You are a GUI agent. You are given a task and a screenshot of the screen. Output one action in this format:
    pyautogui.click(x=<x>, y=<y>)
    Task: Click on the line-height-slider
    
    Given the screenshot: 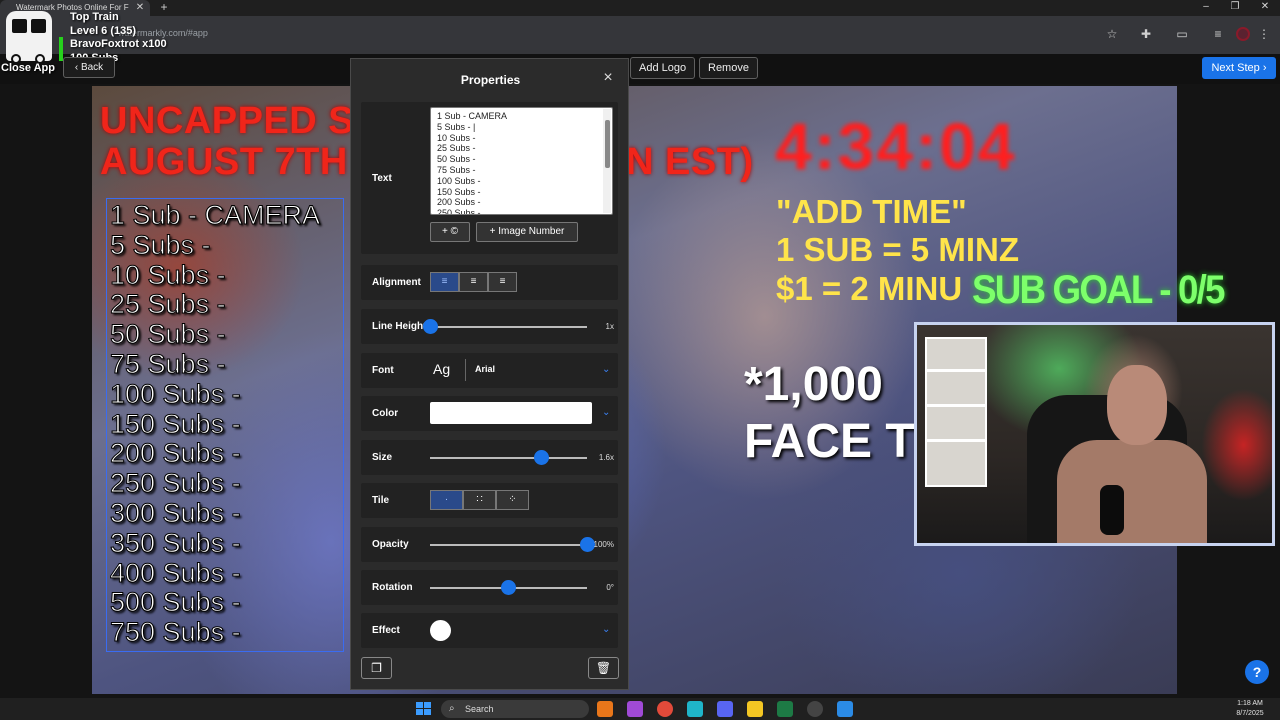 What is the action you would take?
    pyautogui.click(x=430, y=326)
    